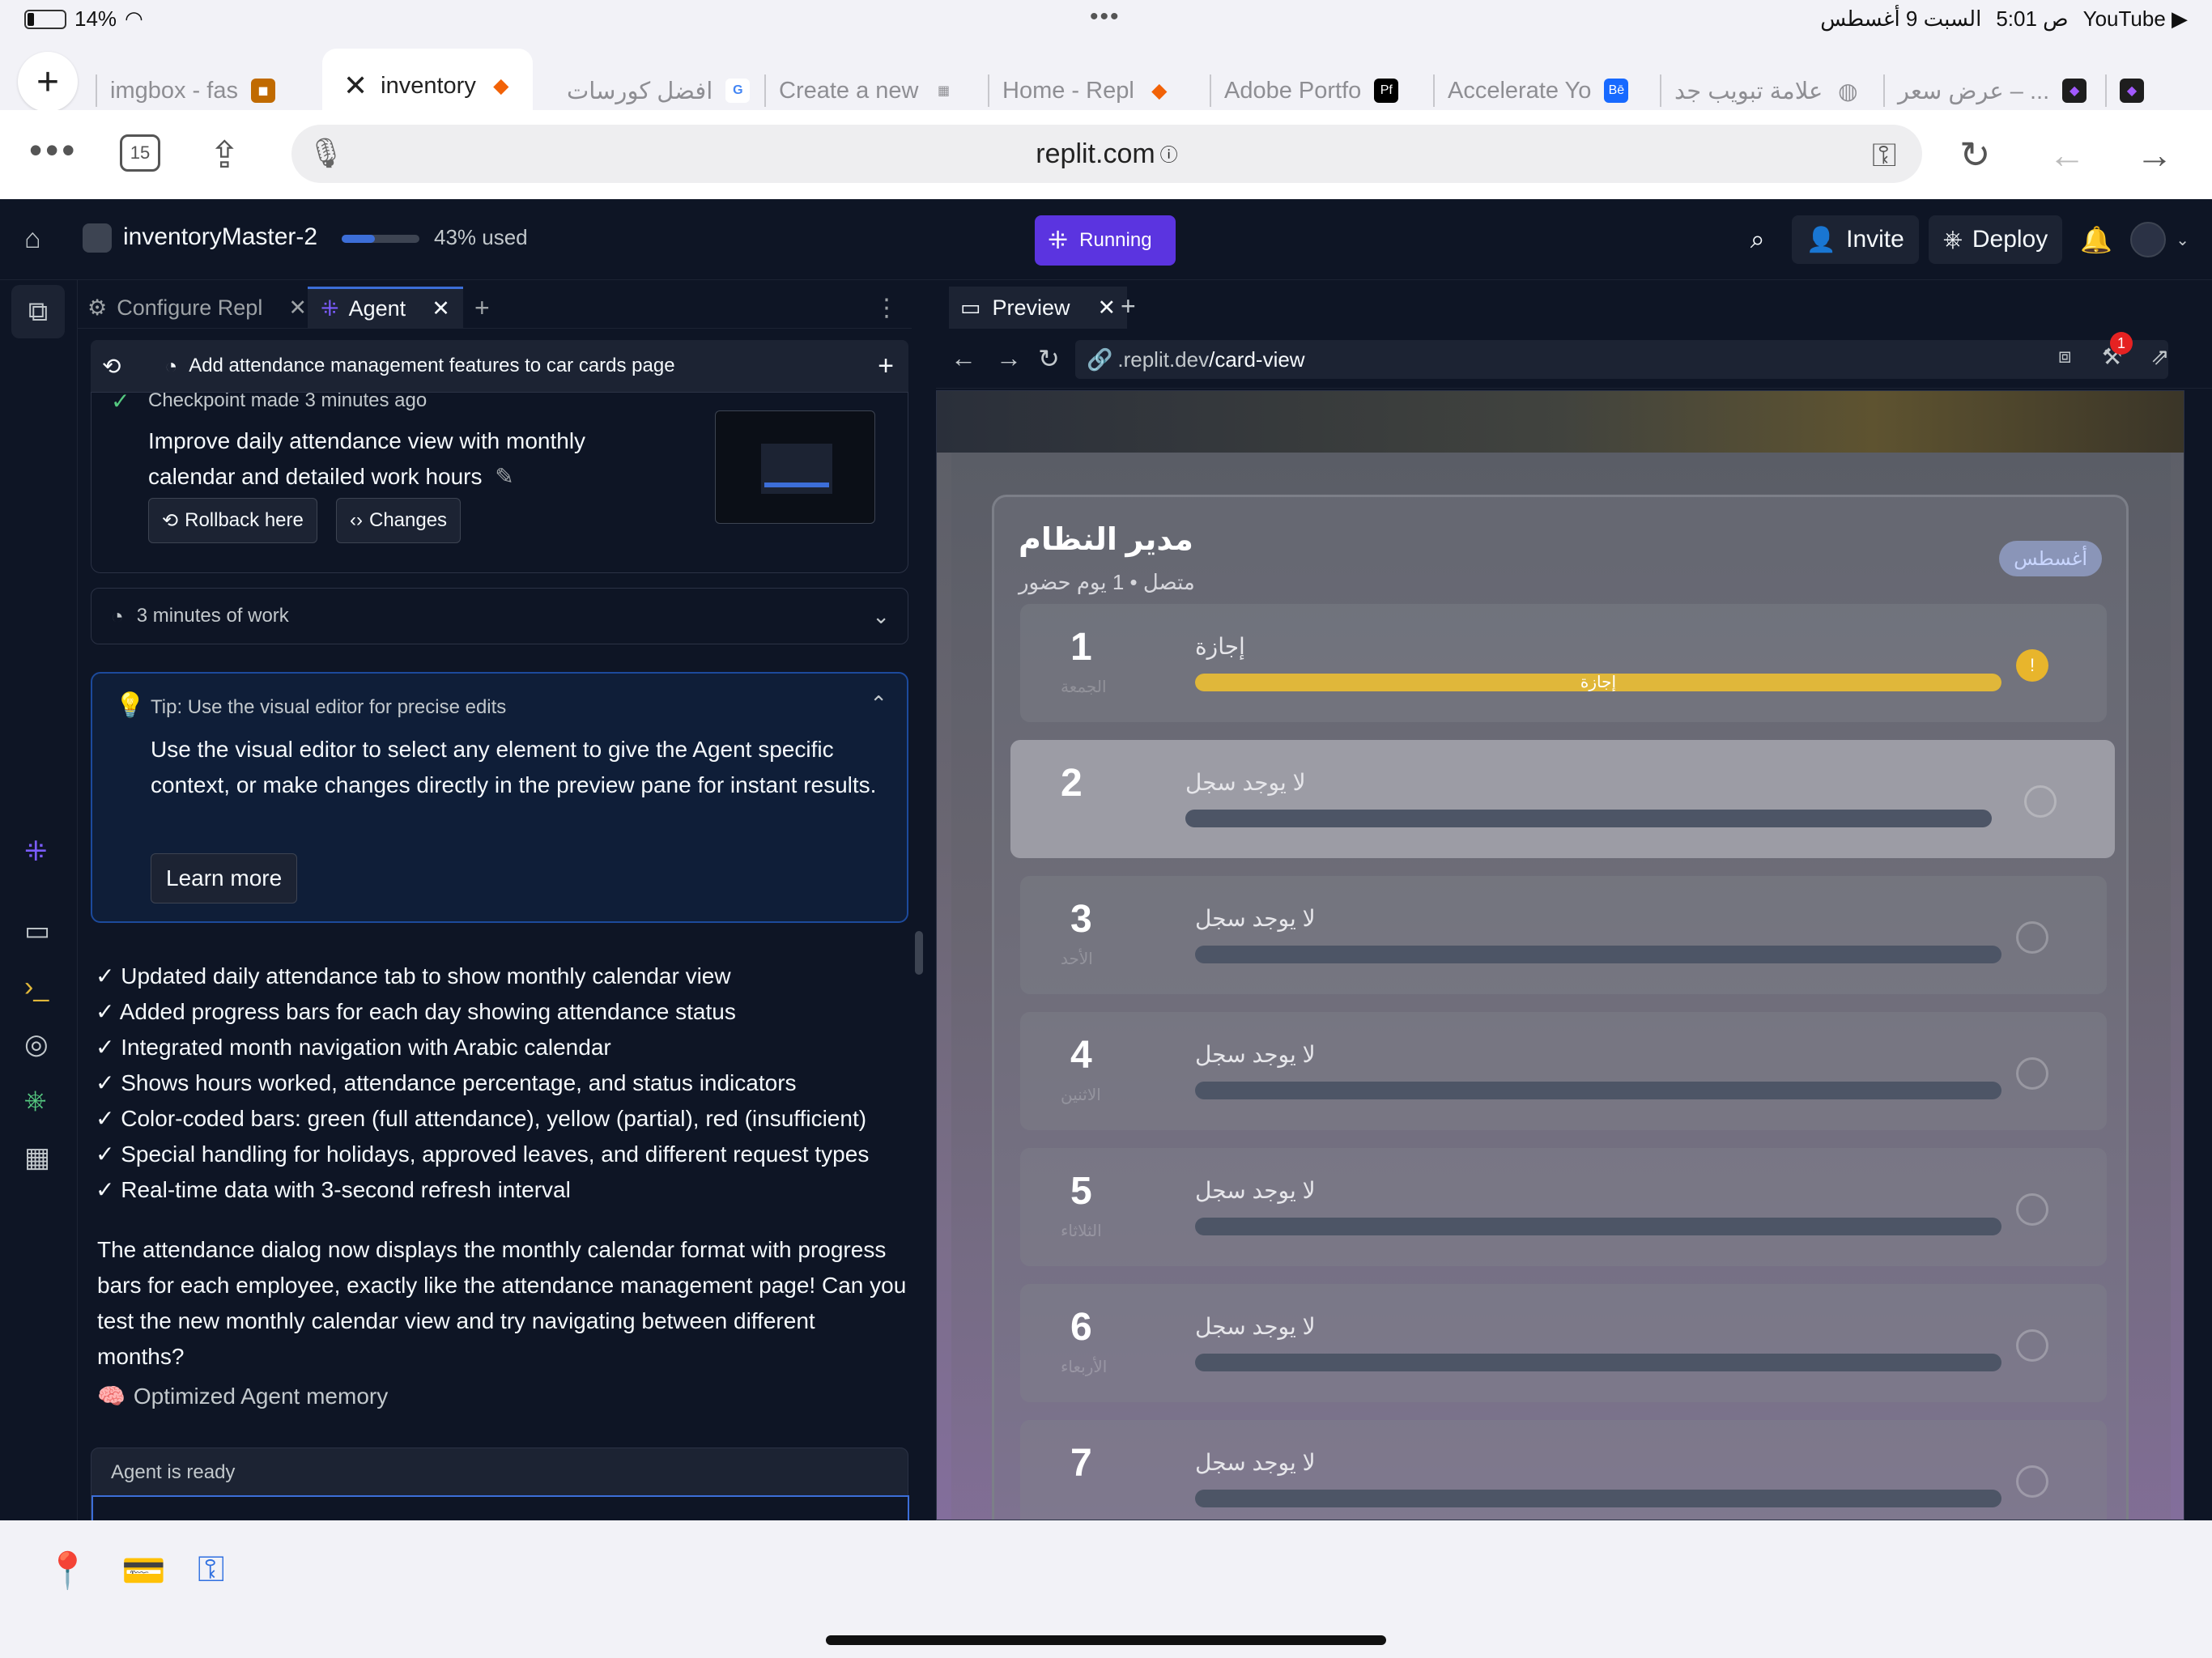 This screenshot has width=2212, height=1658. Describe the element at coordinates (225, 878) in the screenshot. I see `learn-more-button: Learn more` at that location.